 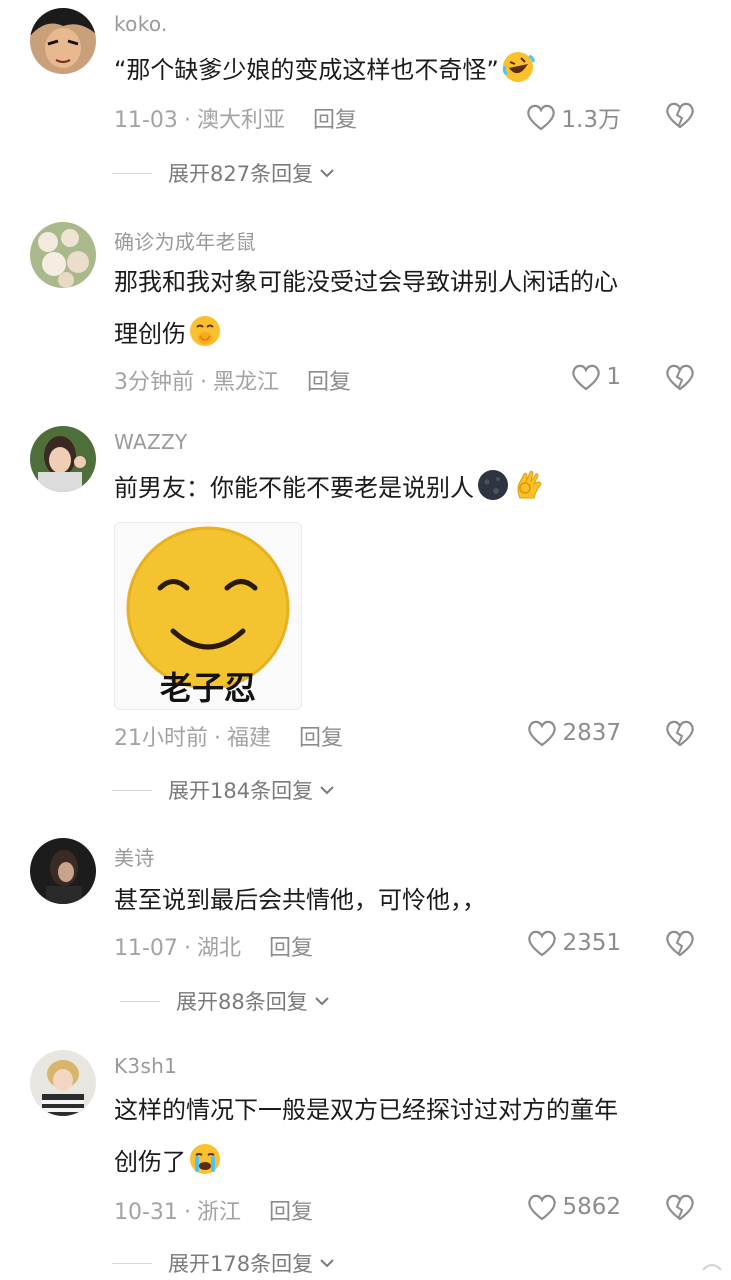 What do you see at coordinates (146, 120) in the screenshot?
I see `comment-time: 11-03` at bounding box center [146, 120].